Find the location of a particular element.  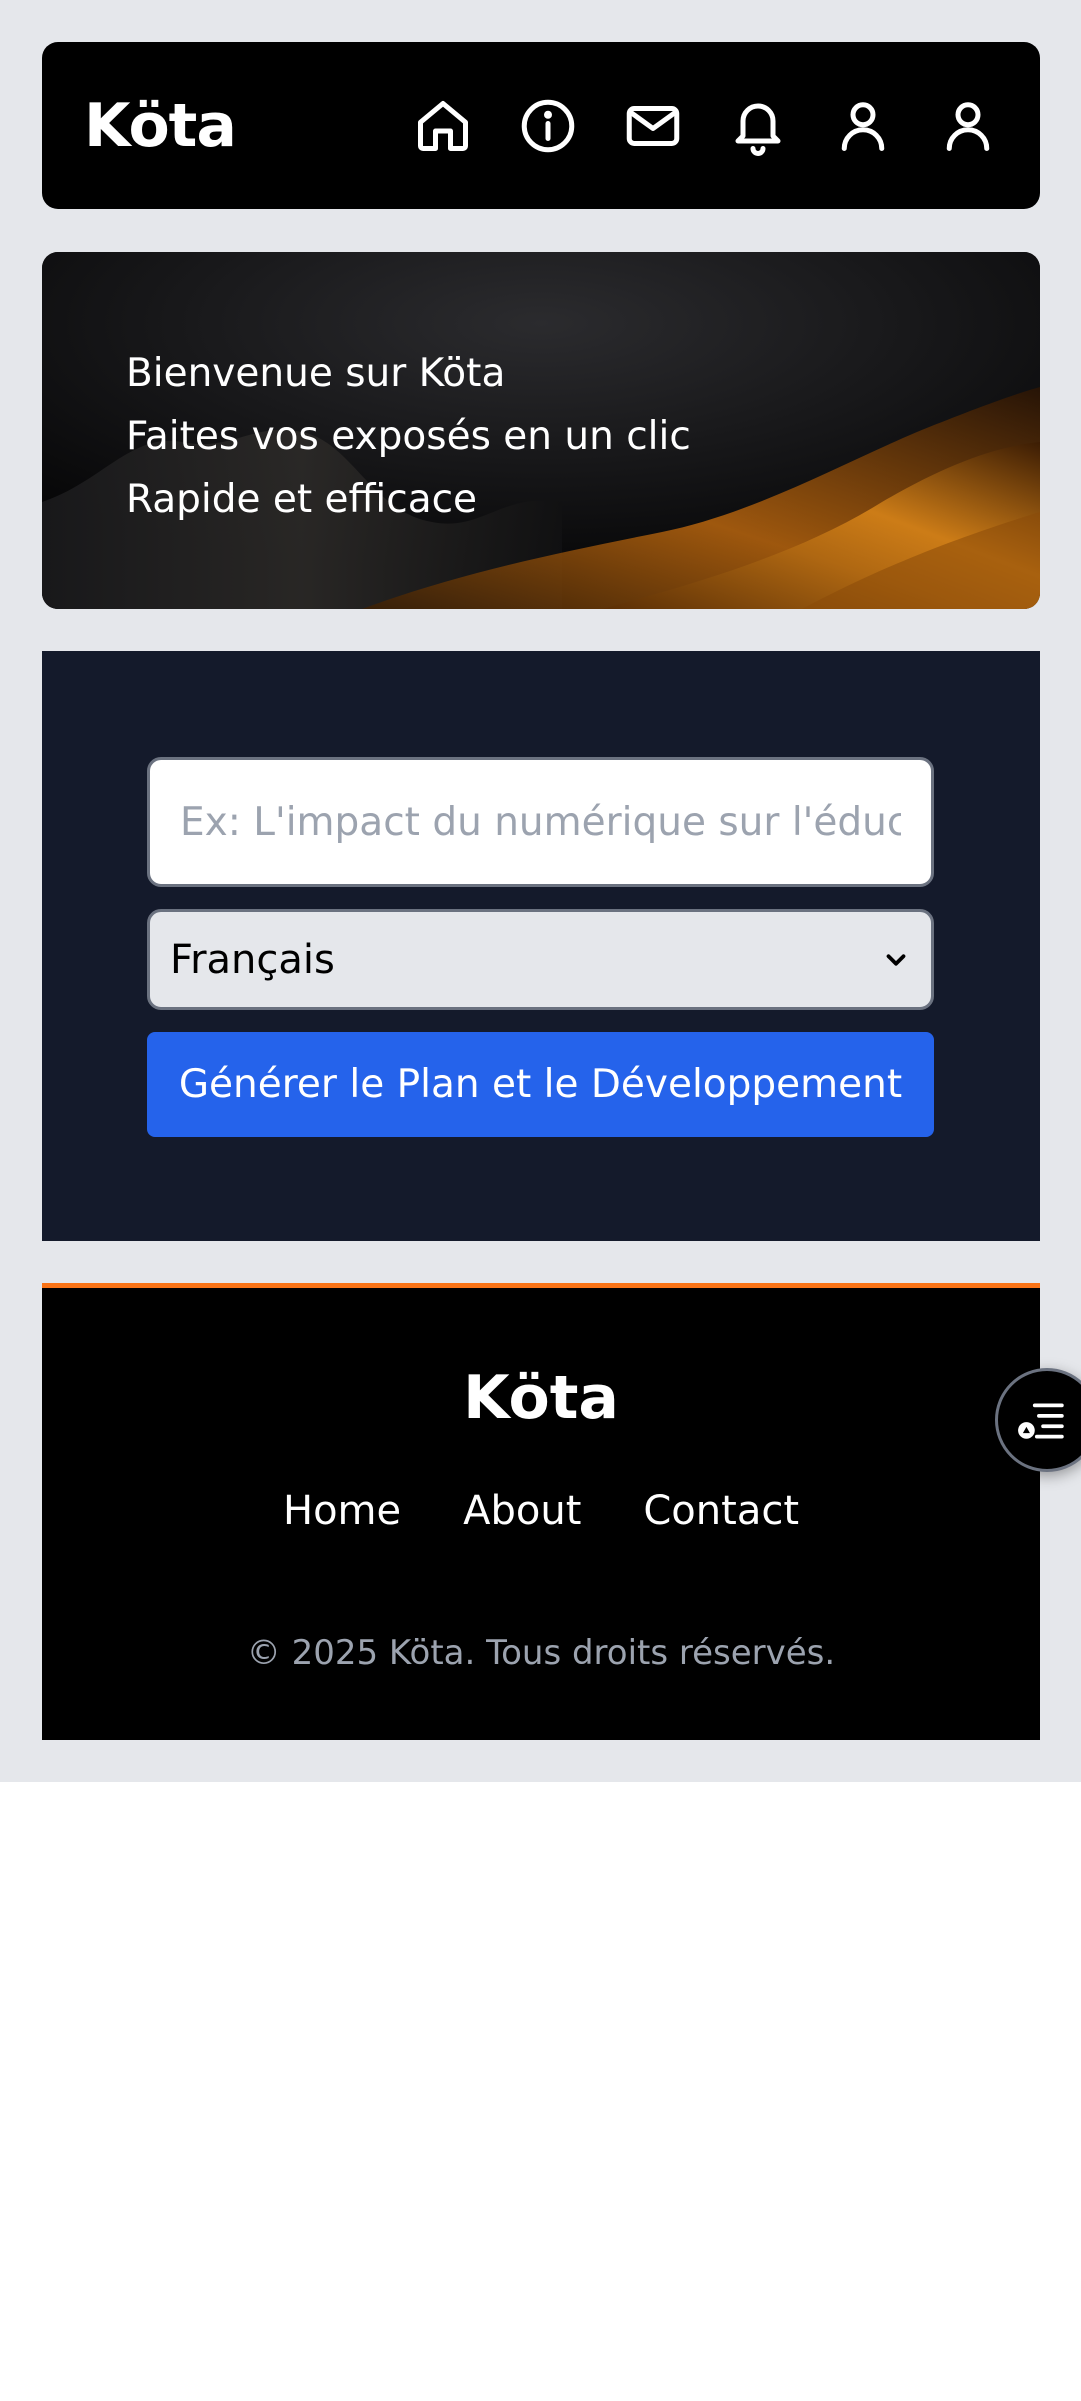

chevron-down-icon is located at coordinates (896, 959).